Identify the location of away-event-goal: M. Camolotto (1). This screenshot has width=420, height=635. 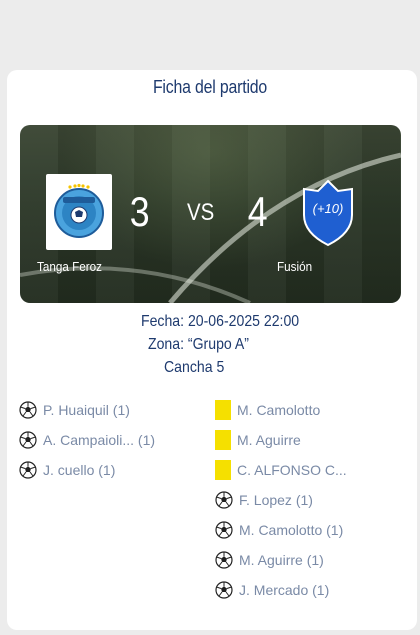
(279, 530).